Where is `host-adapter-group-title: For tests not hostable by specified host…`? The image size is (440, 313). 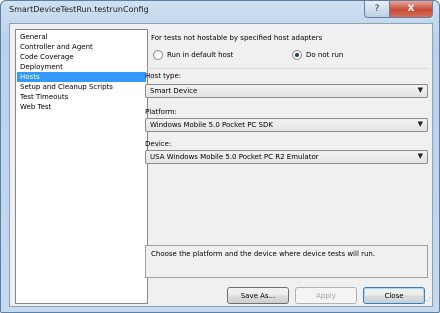
host-adapter-group-title: For tests not hostable by specified host… is located at coordinates (237, 38).